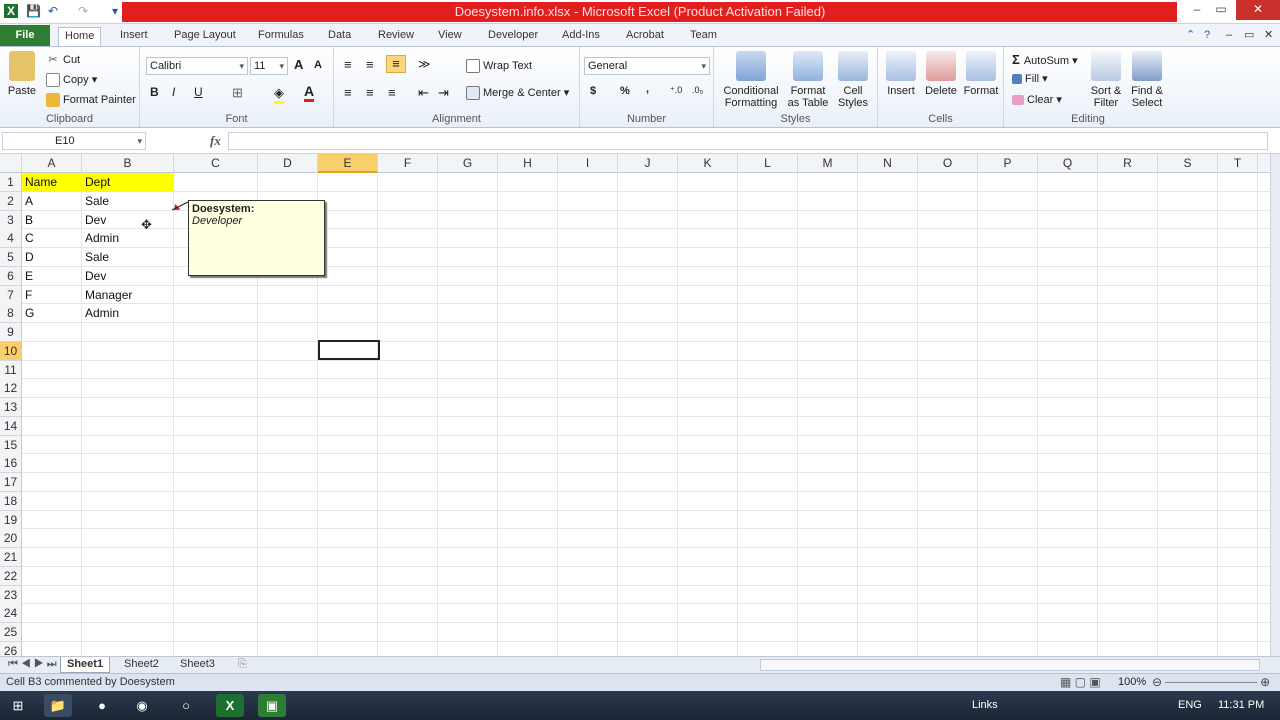  I want to click on column-header-o: O, so click(948, 163).